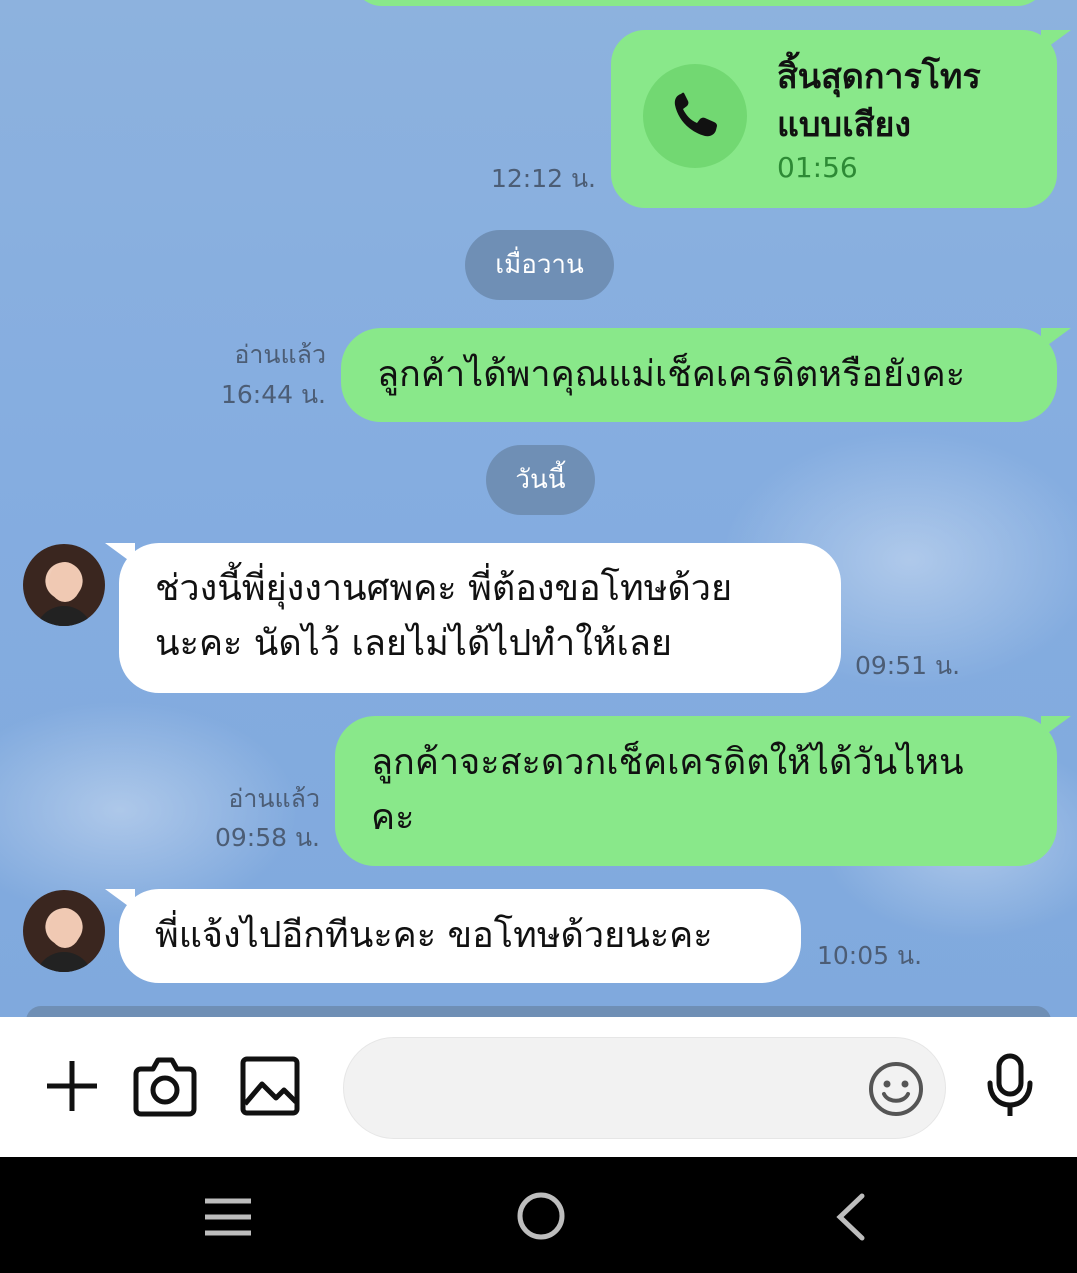  Describe the element at coordinates (908, 665) in the screenshot. I see `message-time: 09:51 น.` at that location.